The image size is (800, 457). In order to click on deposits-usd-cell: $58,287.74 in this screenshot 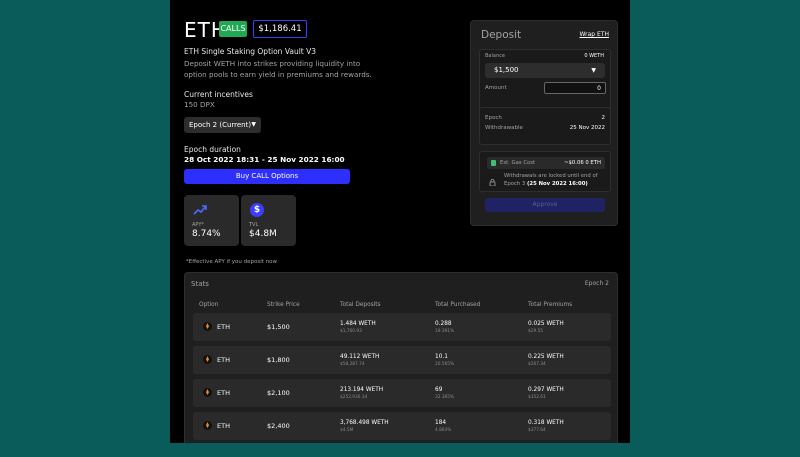, I will do `click(352, 364)`.